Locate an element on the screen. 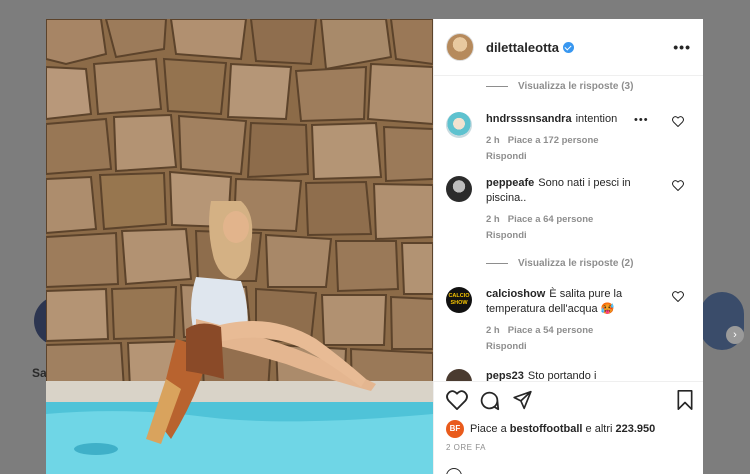 The width and height of the screenshot is (750, 474). comment-bubble-icon is located at coordinates (489, 400).